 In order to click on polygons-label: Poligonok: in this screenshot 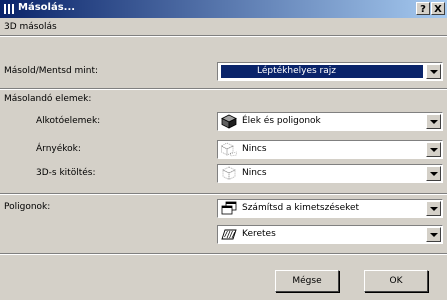, I will do `click(27, 207)`.